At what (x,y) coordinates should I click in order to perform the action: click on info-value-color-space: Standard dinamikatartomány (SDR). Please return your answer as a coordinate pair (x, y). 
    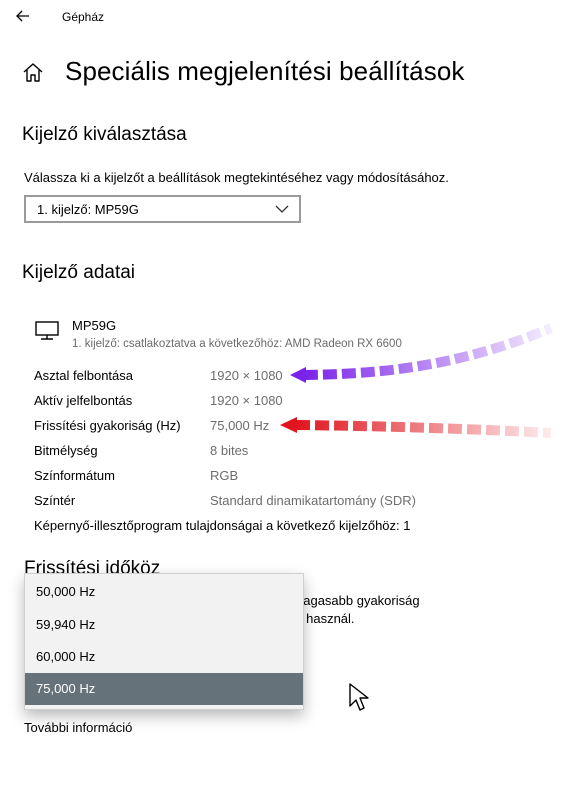
    Looking at the image, I should click on (313, 500).